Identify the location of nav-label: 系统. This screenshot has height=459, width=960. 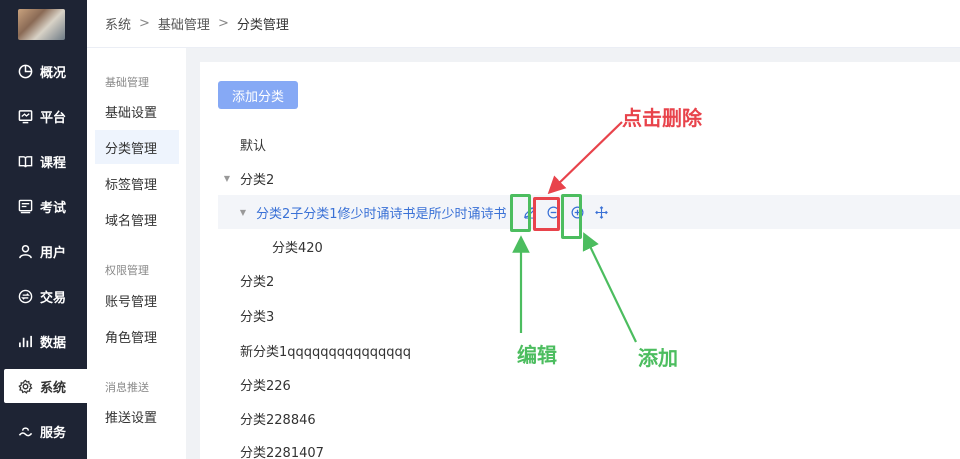
(53, 388).